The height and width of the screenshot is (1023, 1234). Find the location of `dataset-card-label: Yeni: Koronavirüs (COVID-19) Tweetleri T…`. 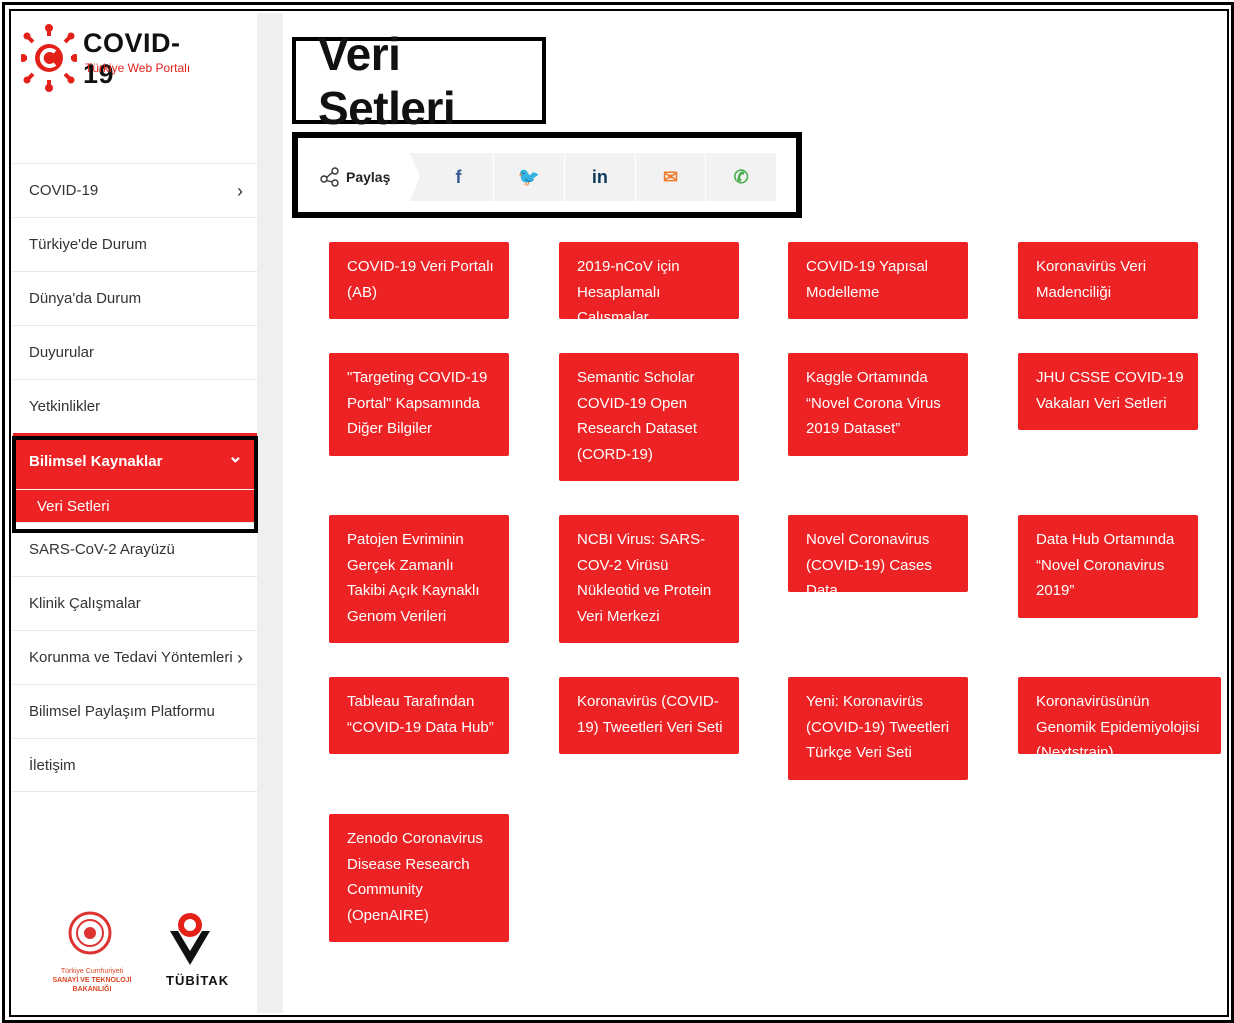

dataset-card-label: Yeni: Koronavirüs (COVID-19) Tweetleri T… is located at coordinates (878, 727).